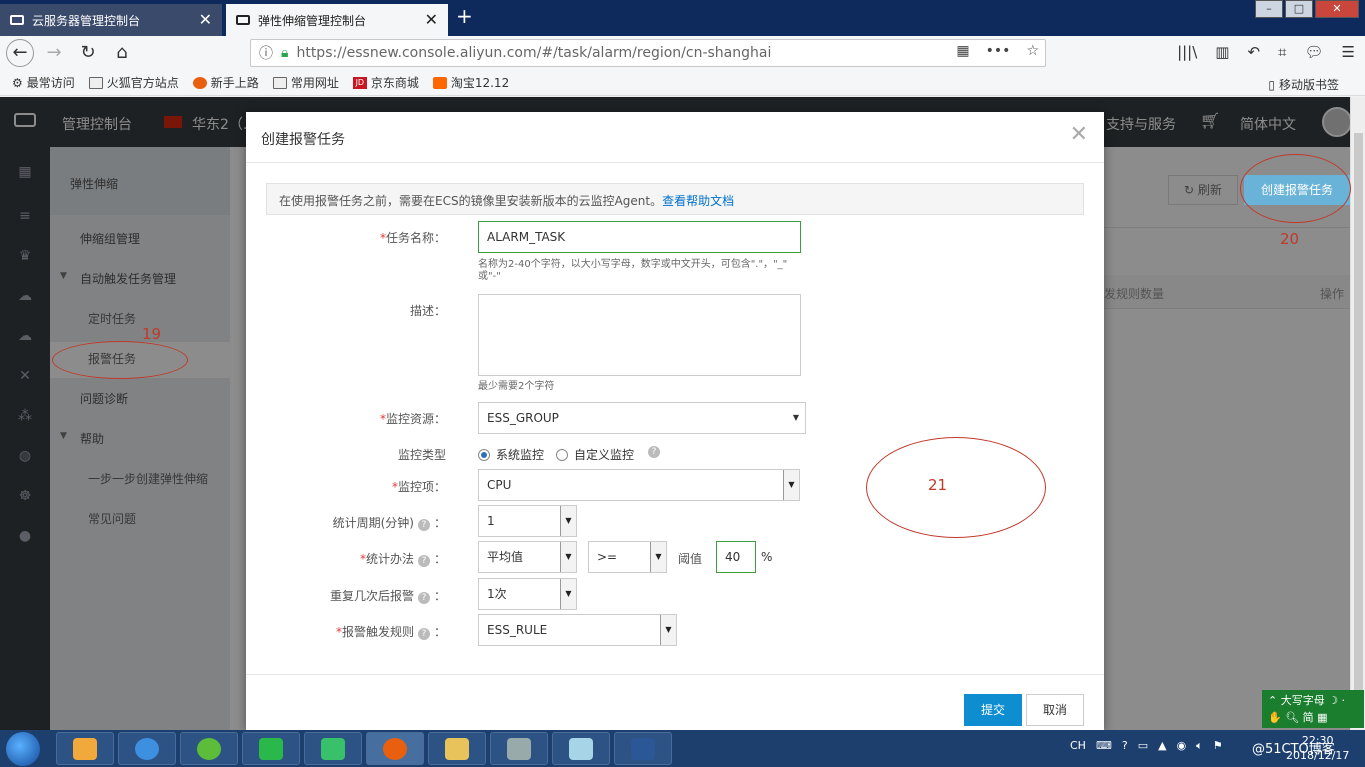  Describe the element at coordinates (643, 748) in the screenshot. I see `taskbar-app-word` at that location.